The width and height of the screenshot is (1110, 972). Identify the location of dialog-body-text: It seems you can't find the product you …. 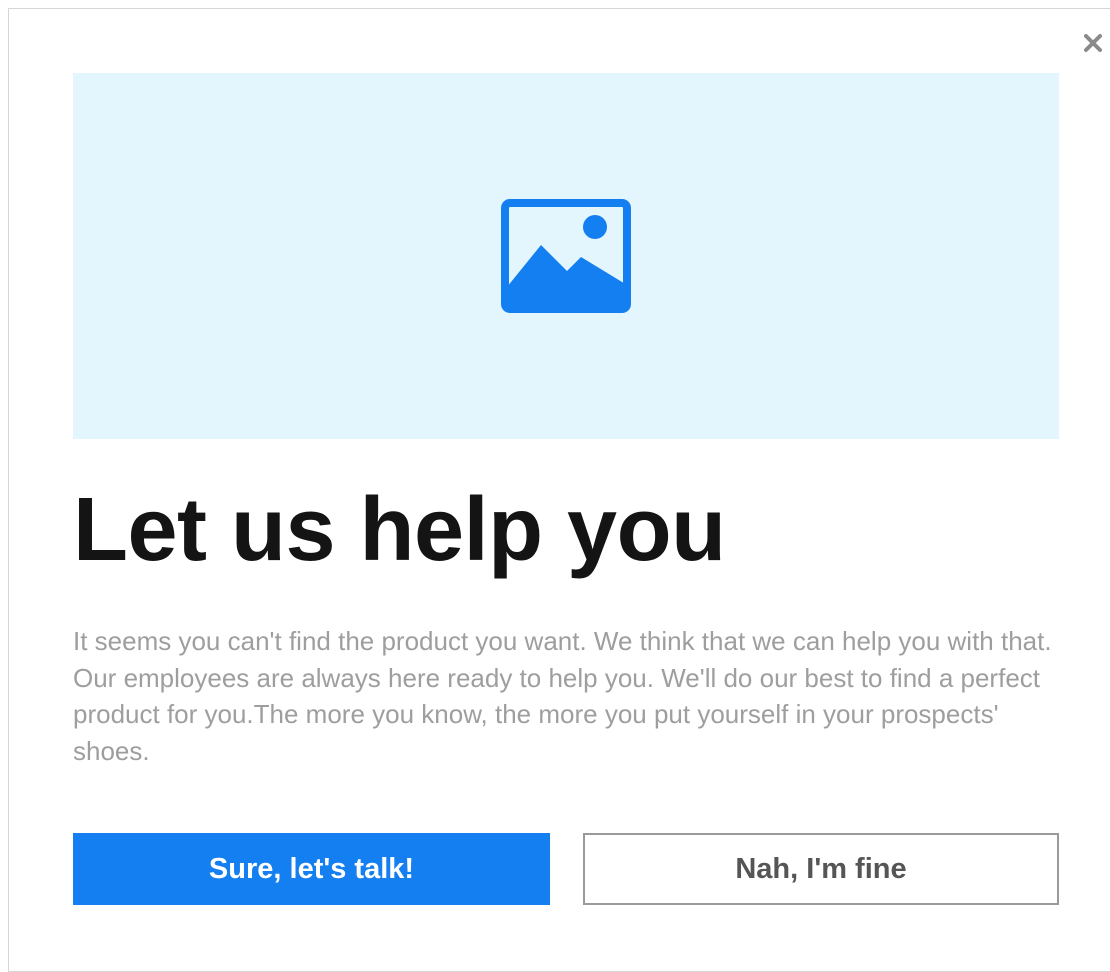
(562, 696).